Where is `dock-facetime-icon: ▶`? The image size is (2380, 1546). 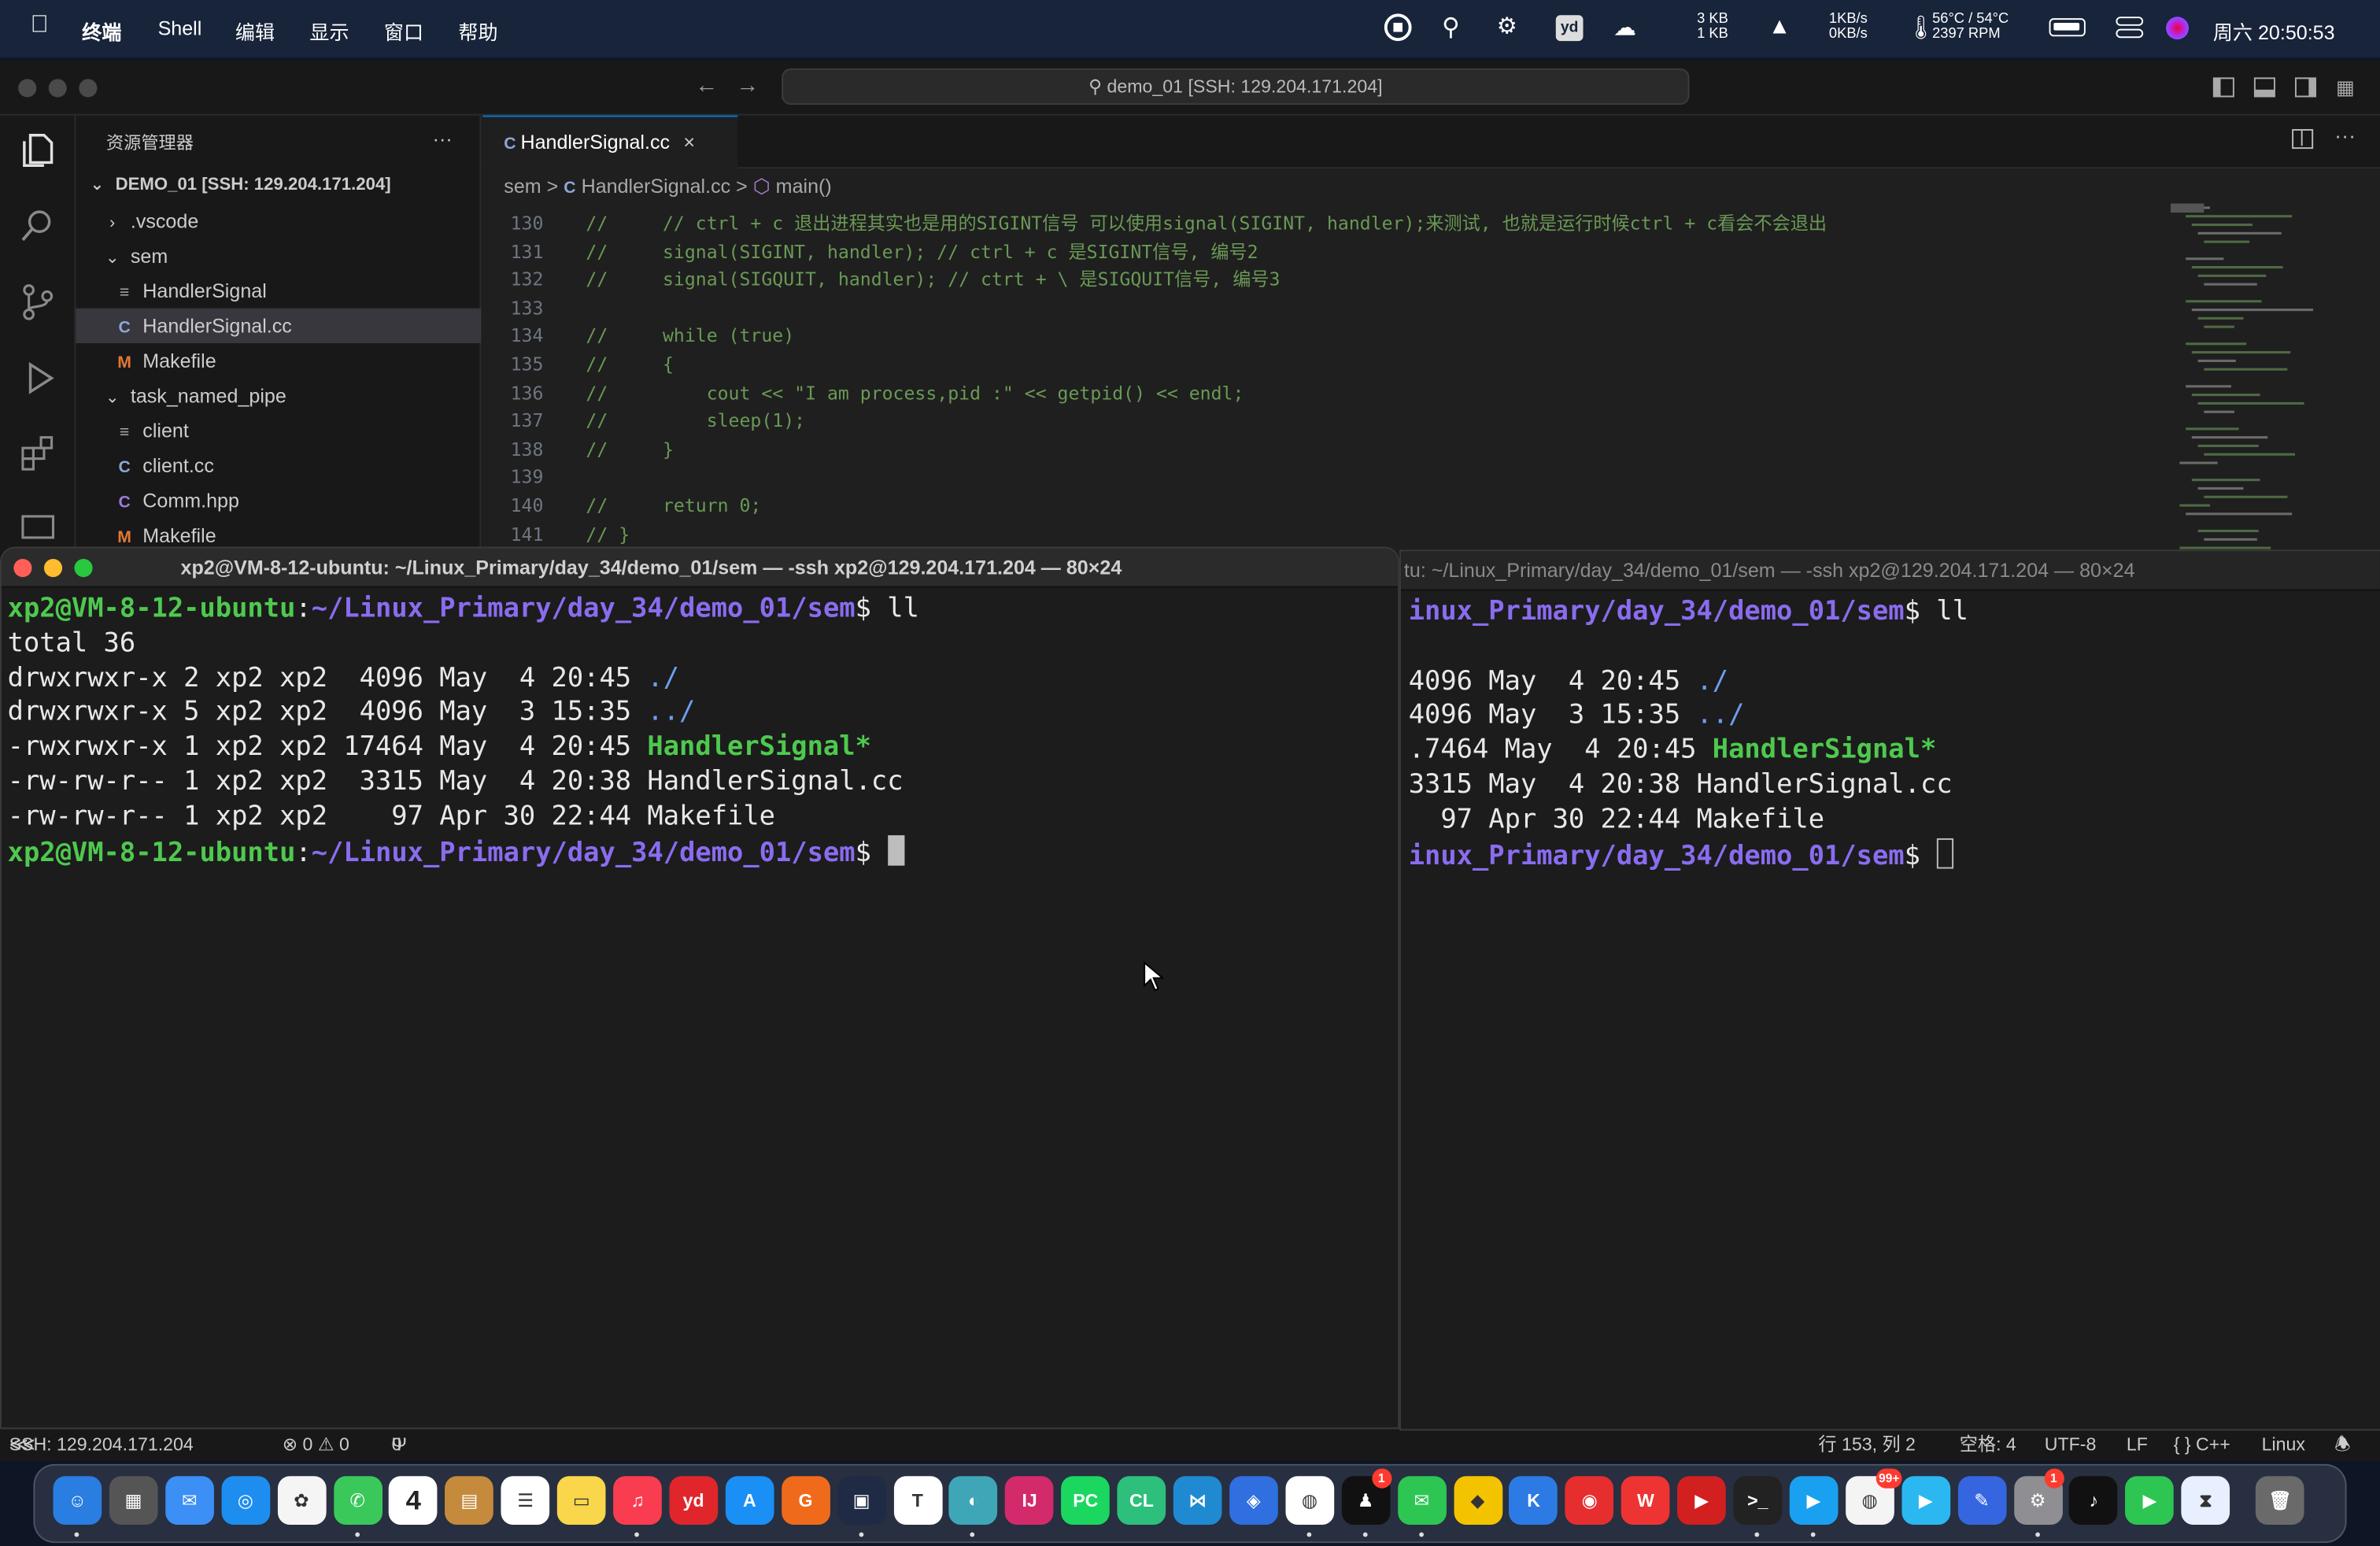 dock-facetime-icon: ▶ is located at coordinates (2150, 1500).